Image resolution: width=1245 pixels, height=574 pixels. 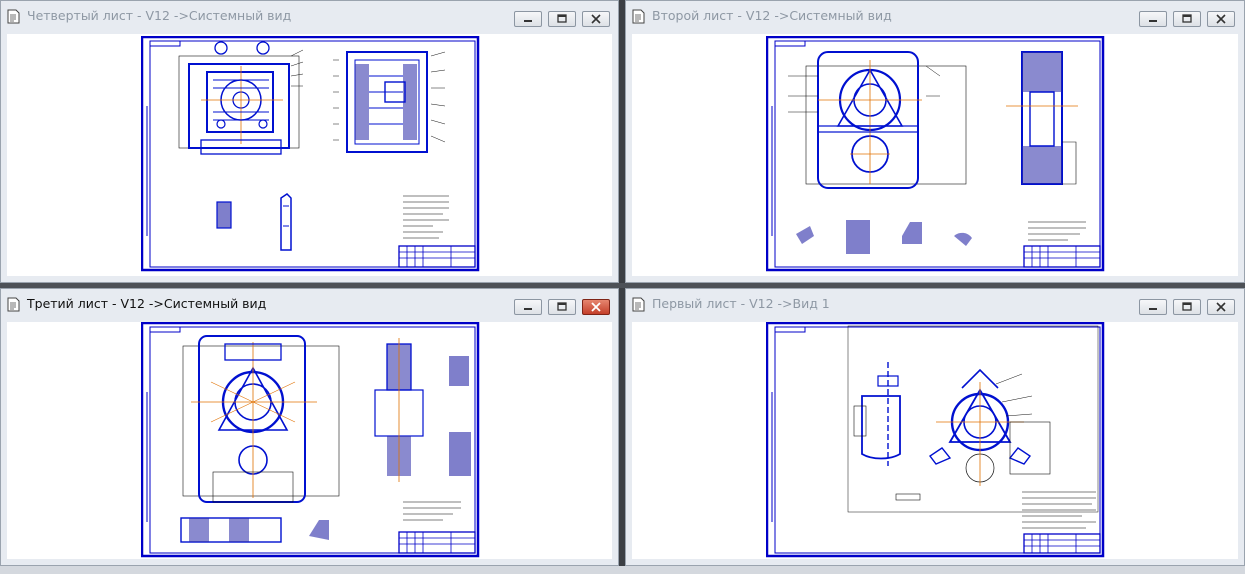 What do you see at coordinates (159, 15) in the screenshot?
I see `window-title: Четвертый лист - V12 ->Системный вид` at bounding box center [159, 15].